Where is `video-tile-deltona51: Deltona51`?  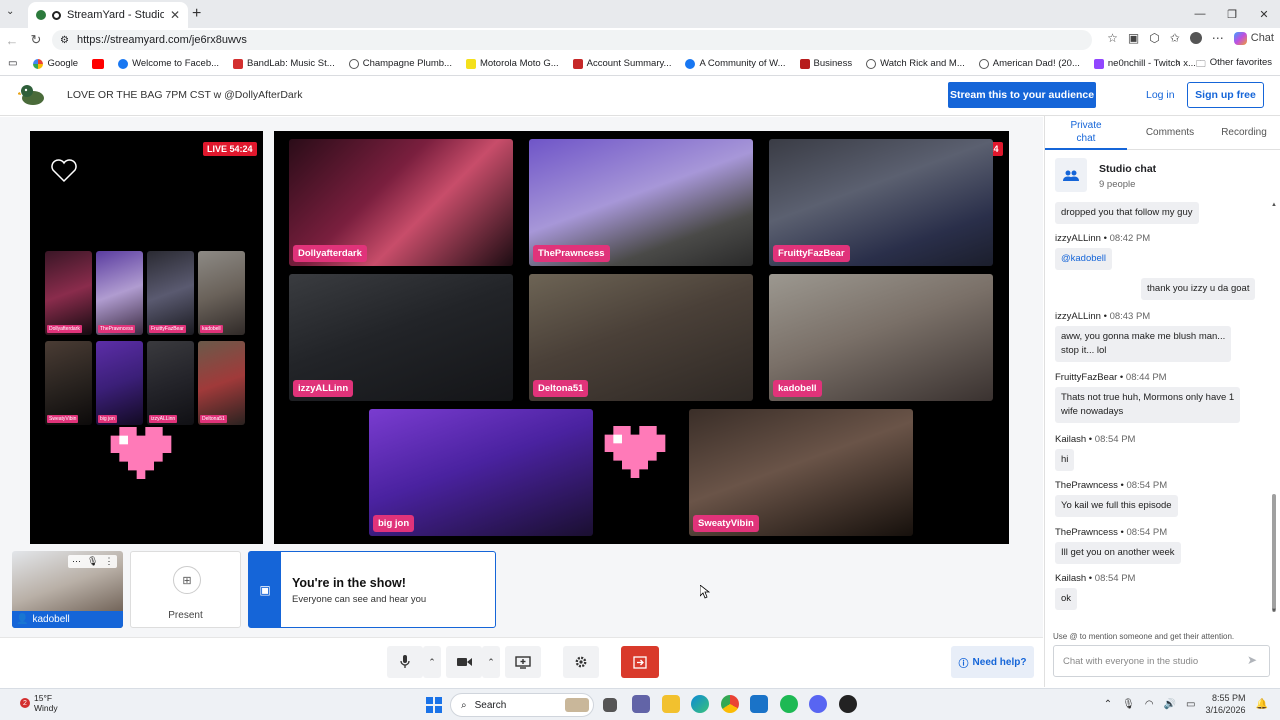
video-tile-deltona51: Deltona51 is located at coordinates (641, 337).